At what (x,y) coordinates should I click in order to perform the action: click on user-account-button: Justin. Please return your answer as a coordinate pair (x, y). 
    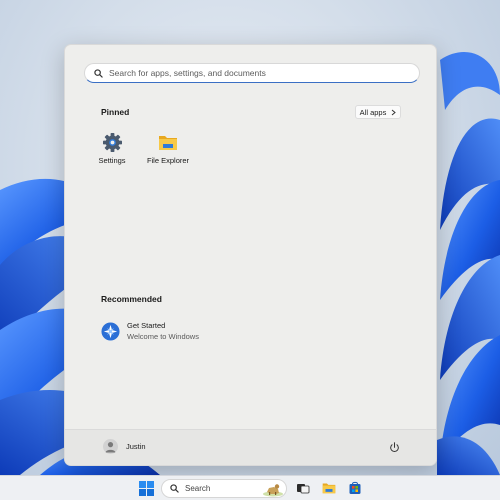
    Looking at the image, I should click on (124, 446).